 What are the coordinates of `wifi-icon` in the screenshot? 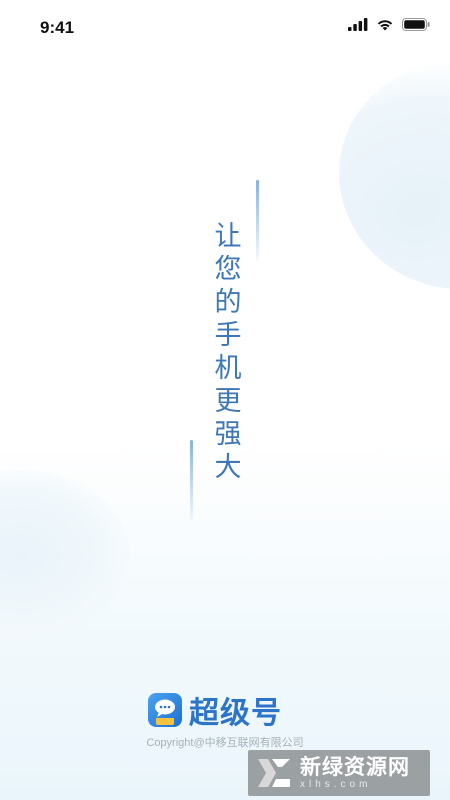 It's located at (385, 25).